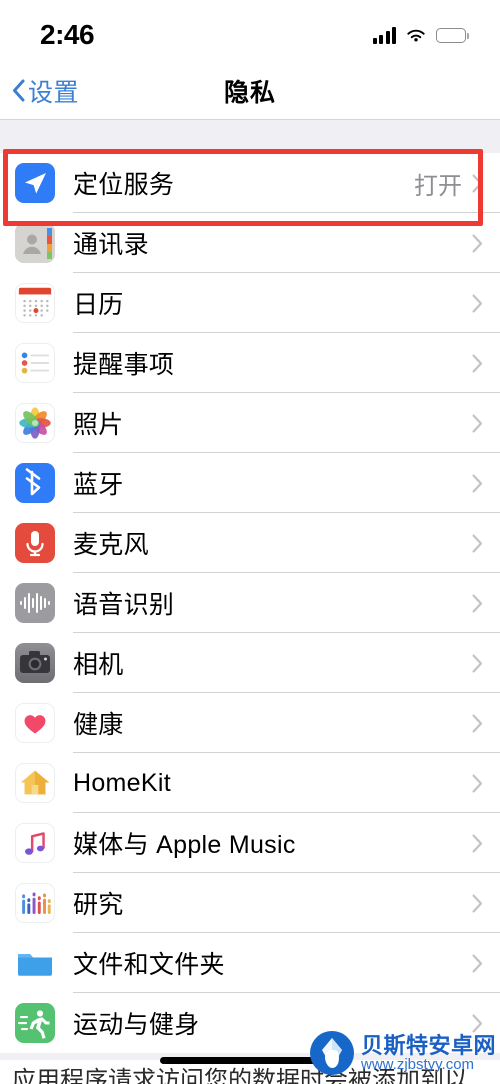 The height and width of the screenshot is (1084, 500). What do you see at coordinates (35, 663) in the screenshot?
I see `camera-icon` at bounding box center [35, 663].